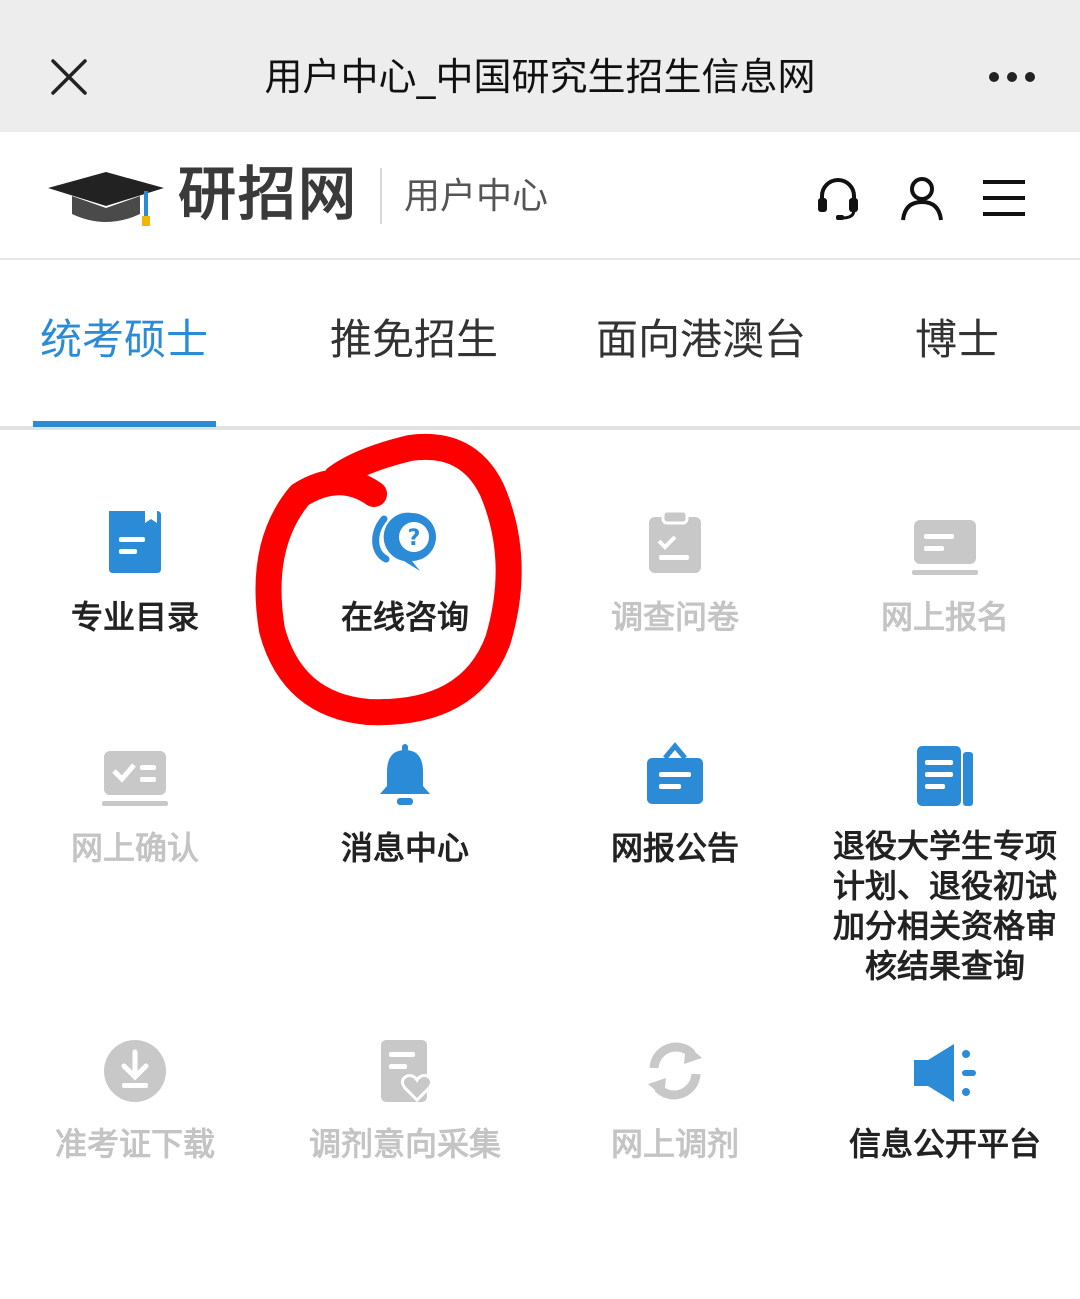 The width and height of the screenshot is (1080, 1299). I want to click on category-tabs: 统考硕士 推免招生 面向港澳台 博士, so click(540, 345).